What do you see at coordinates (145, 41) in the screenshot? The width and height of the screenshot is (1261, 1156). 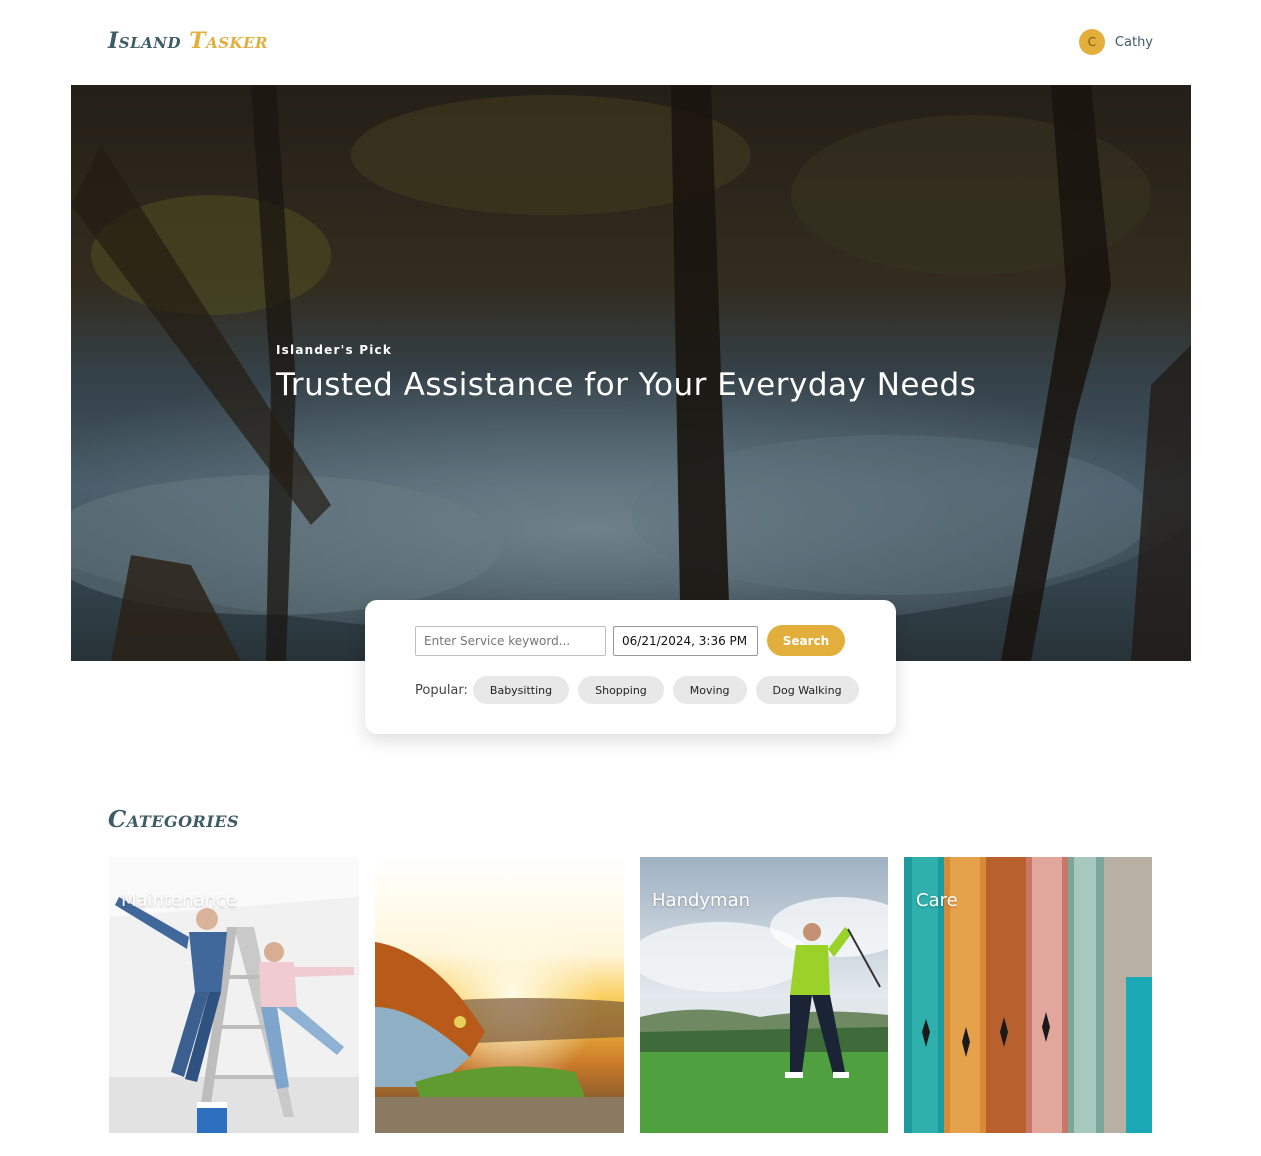 I see `logo-word-island: Island` at bounding box center [145, 41].